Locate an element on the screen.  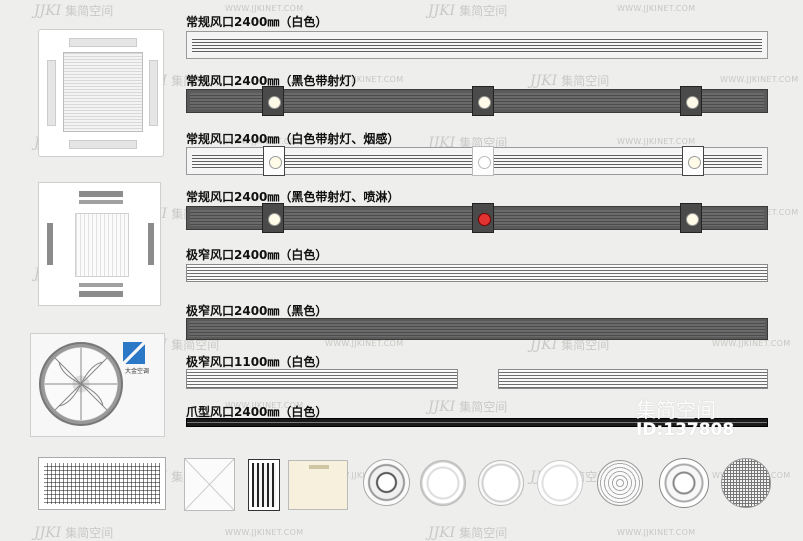
grille-return-beige is located at coordinates (318, 485).